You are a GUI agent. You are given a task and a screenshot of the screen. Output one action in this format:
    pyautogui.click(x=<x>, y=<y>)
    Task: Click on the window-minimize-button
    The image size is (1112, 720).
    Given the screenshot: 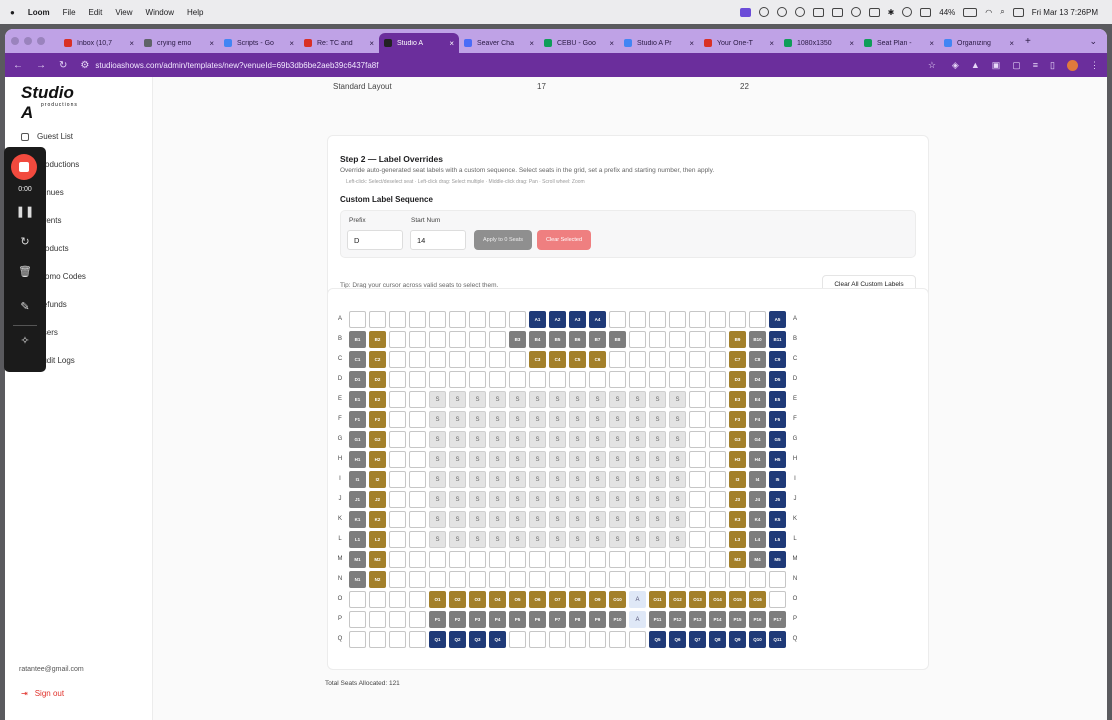 What is the action you would take?
    pyautogui.click(x=28, y=41)
    